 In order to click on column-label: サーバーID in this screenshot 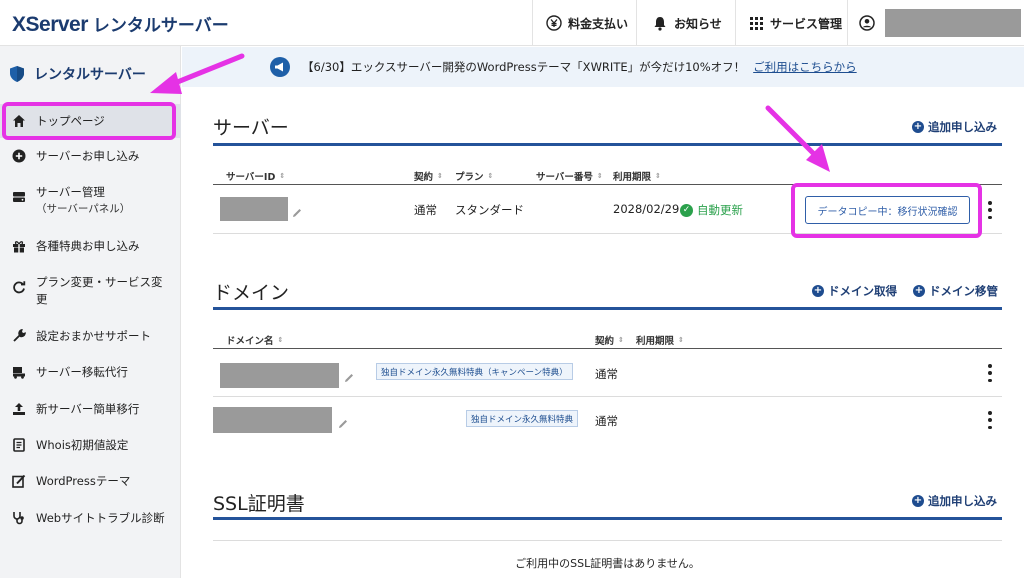, I will do `click(251, 177)`.